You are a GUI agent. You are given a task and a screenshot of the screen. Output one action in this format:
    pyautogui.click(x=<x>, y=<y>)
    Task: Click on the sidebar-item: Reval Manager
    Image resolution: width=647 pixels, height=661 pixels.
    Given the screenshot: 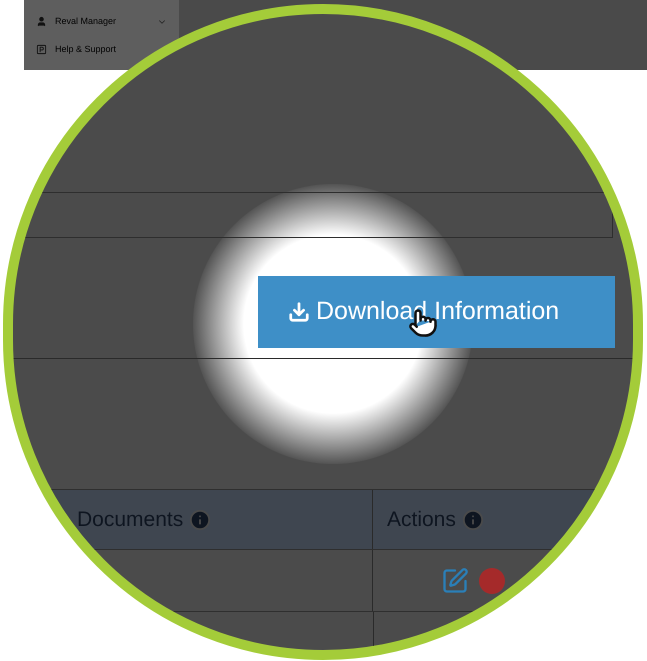 What is the action you would take?
    pyautogui.click(x=101, y=21)
    